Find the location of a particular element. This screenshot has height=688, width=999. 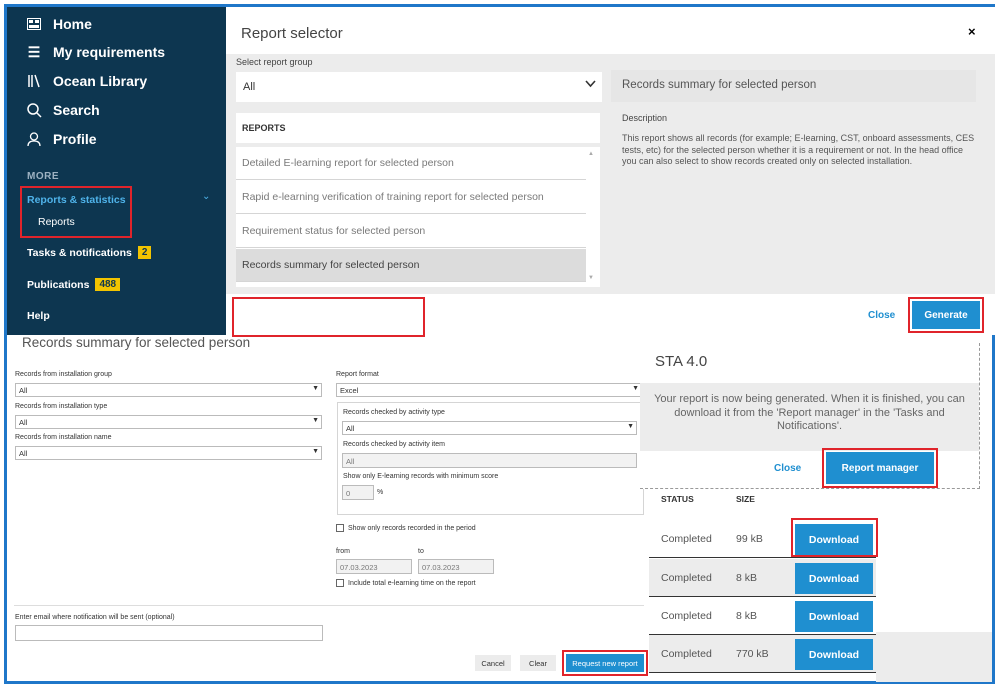

sidebar-item-reports: Reports is located at coordinates (56, 222).